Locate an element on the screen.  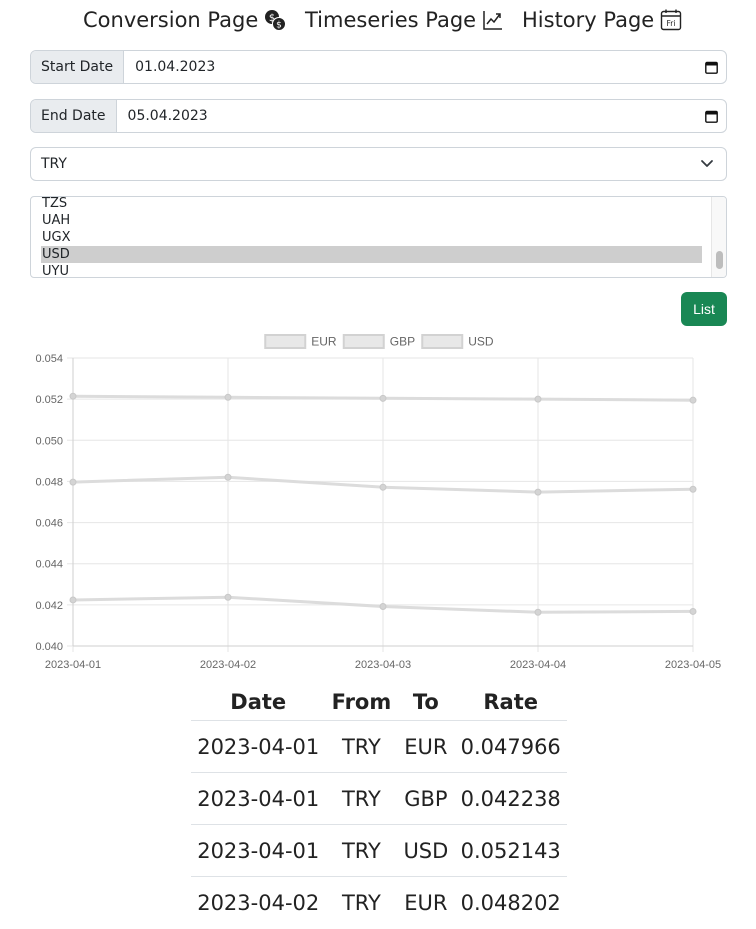
chevron-down-icon is located at coordinates (707, 166).